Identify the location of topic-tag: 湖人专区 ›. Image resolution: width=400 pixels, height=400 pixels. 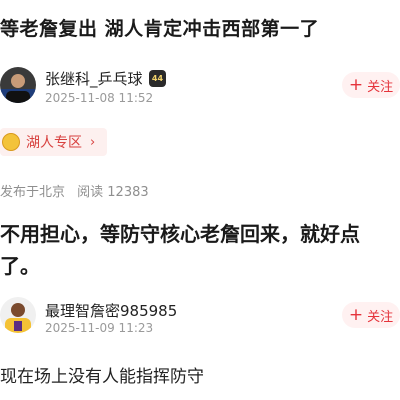
(54, 142).